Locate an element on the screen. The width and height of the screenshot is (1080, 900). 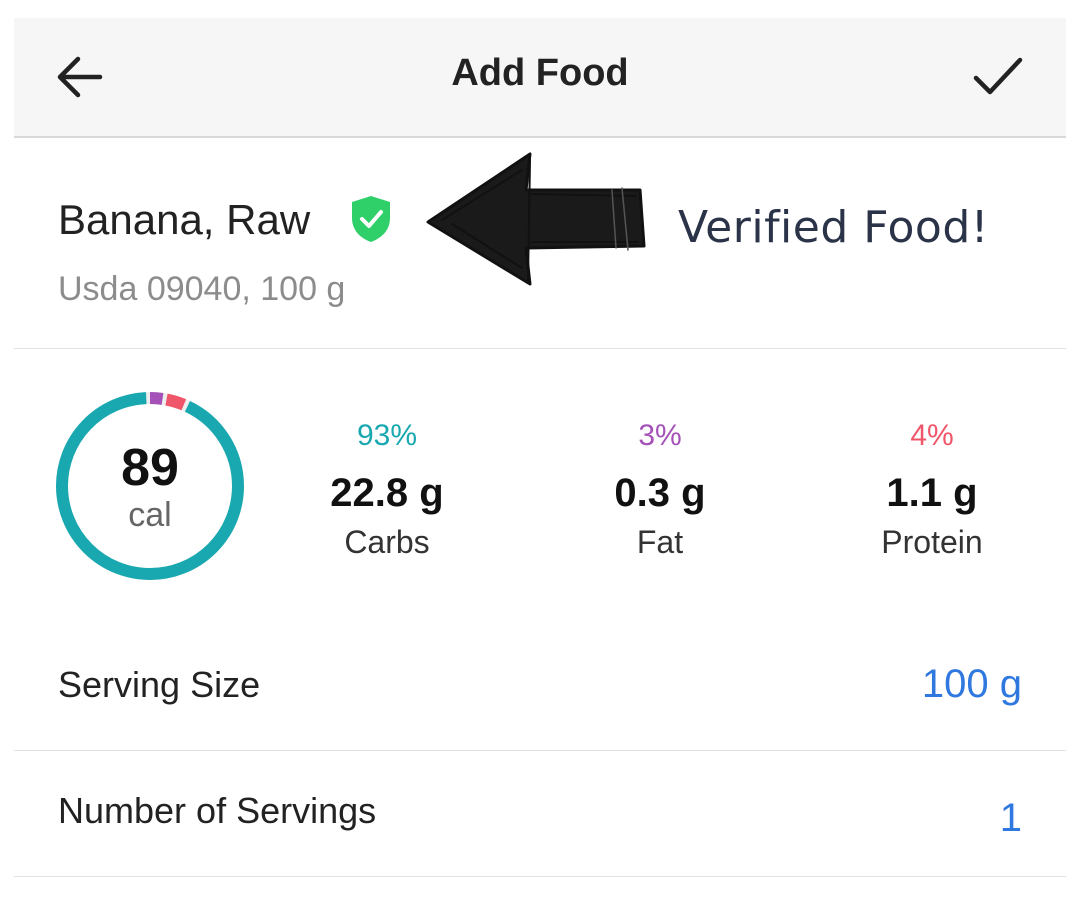
macro-amount: 0.3 g is located at coordinates (660, 493).